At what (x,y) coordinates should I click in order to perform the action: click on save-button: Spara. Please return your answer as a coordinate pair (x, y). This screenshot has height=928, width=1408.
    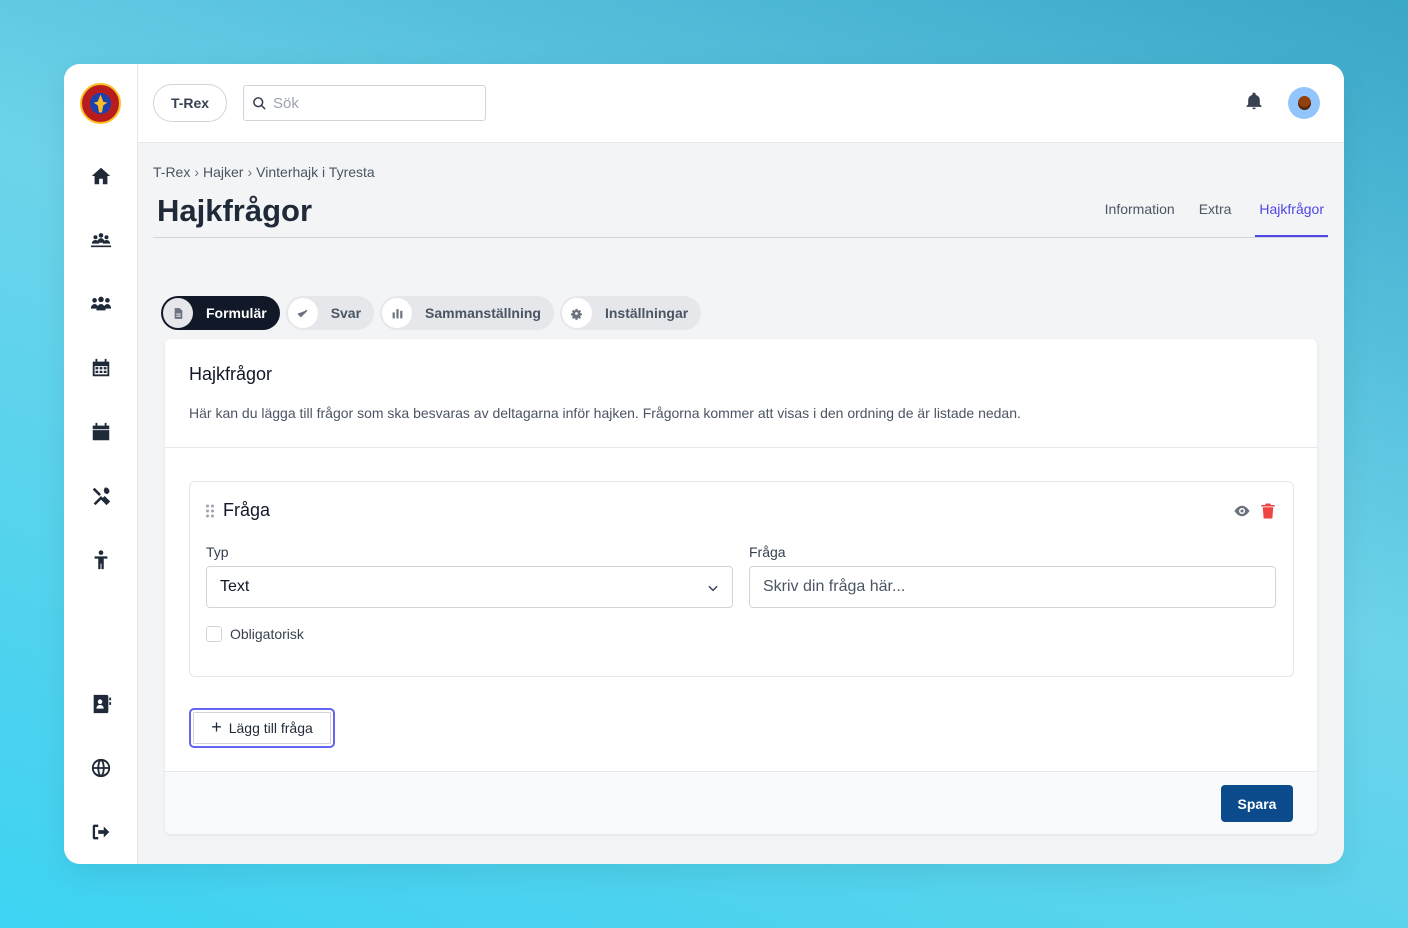
    Looking at the image, I should click on (1257, 803).